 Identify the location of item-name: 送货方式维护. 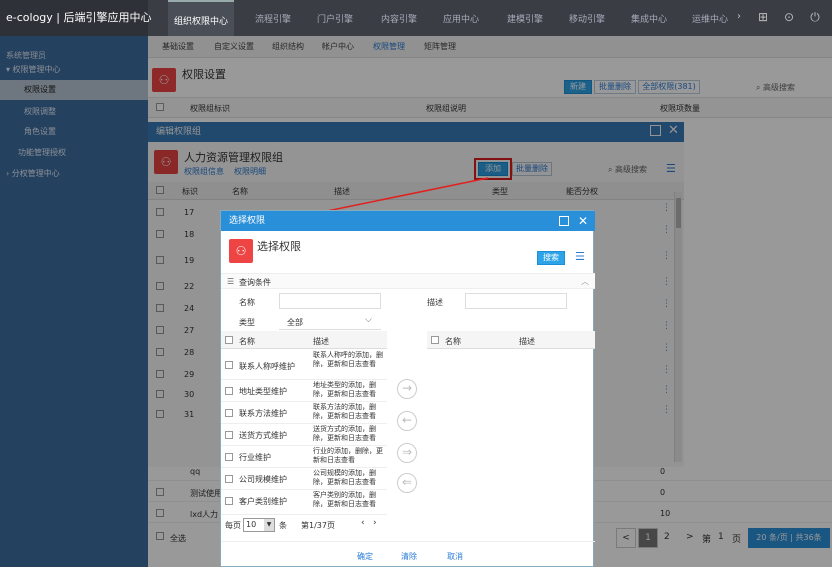
(263, 435).